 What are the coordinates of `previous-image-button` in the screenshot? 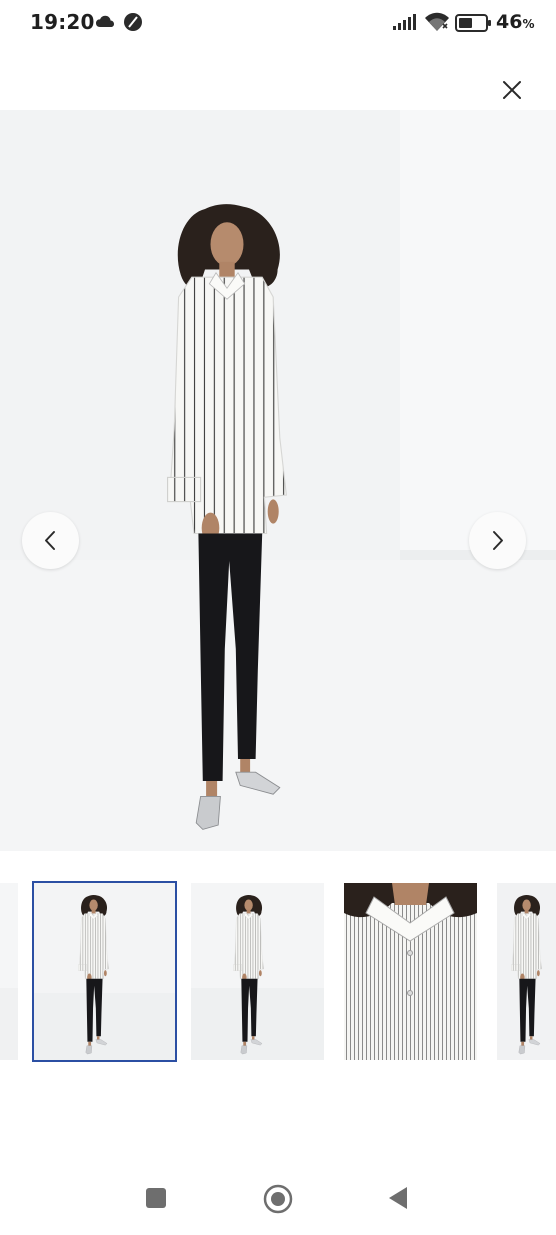 It's located at (50, 540).